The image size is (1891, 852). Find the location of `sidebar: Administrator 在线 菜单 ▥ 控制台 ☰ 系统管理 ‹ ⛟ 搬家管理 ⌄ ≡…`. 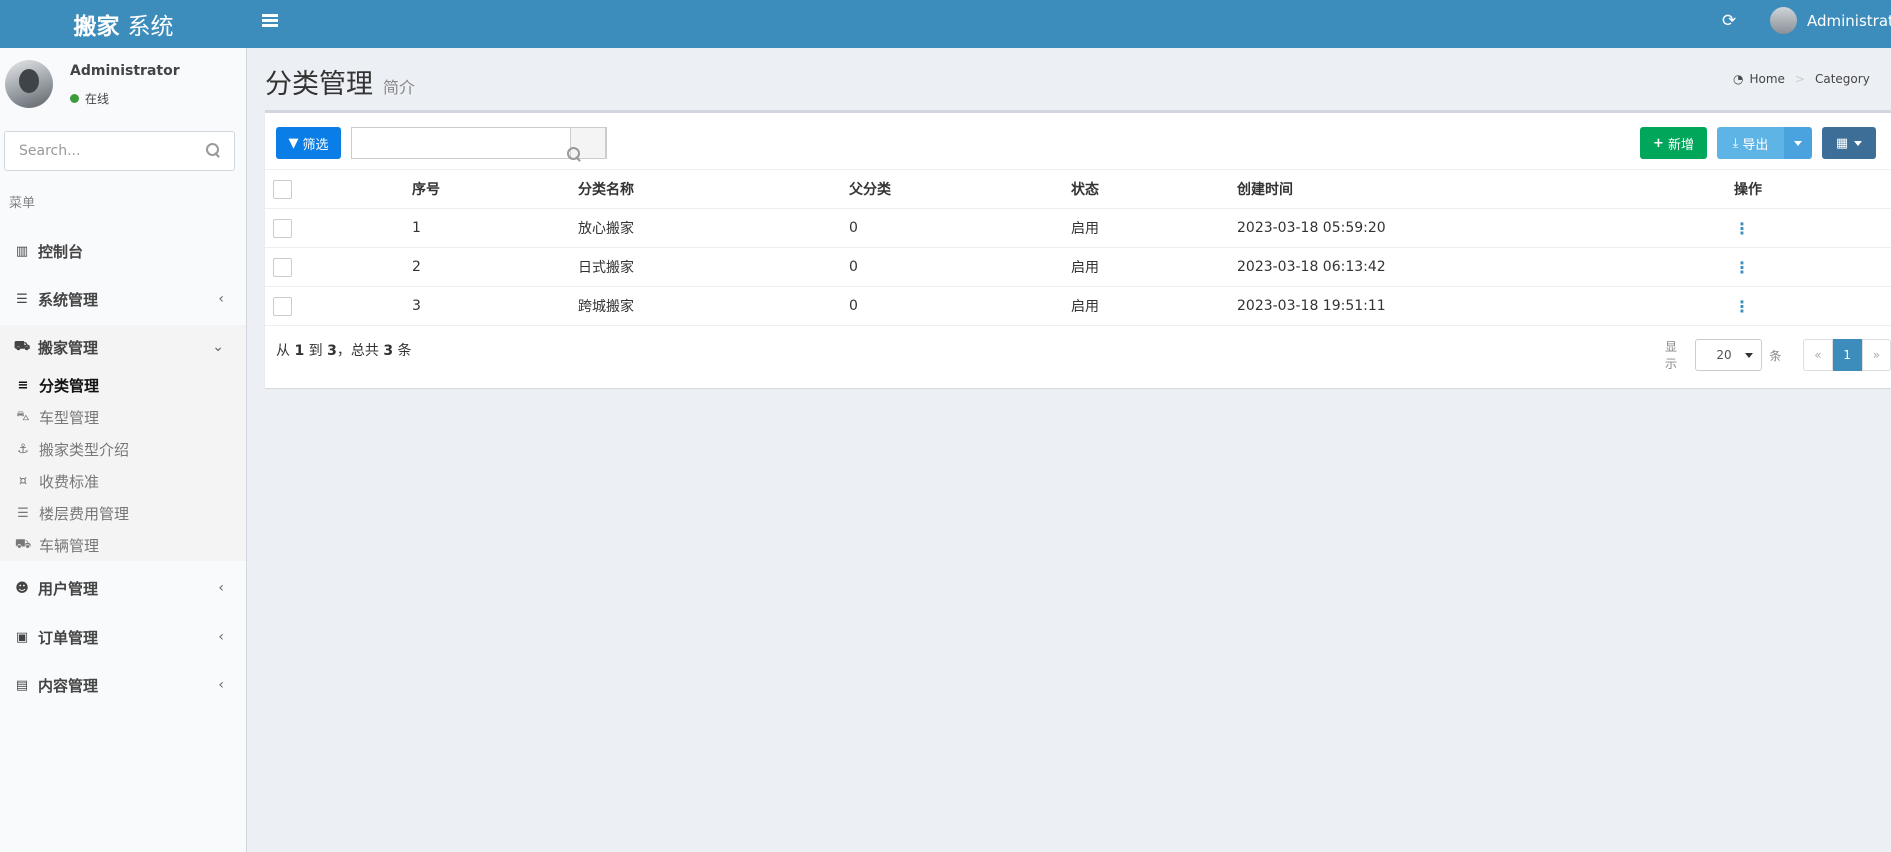

sidebar: Administrator 在线 菜单 ▥ 控制台 ☰ 系统管理 ‹ ⛟ 搬家管理 ⌄ ≡… is located at coordinates (123, 450).